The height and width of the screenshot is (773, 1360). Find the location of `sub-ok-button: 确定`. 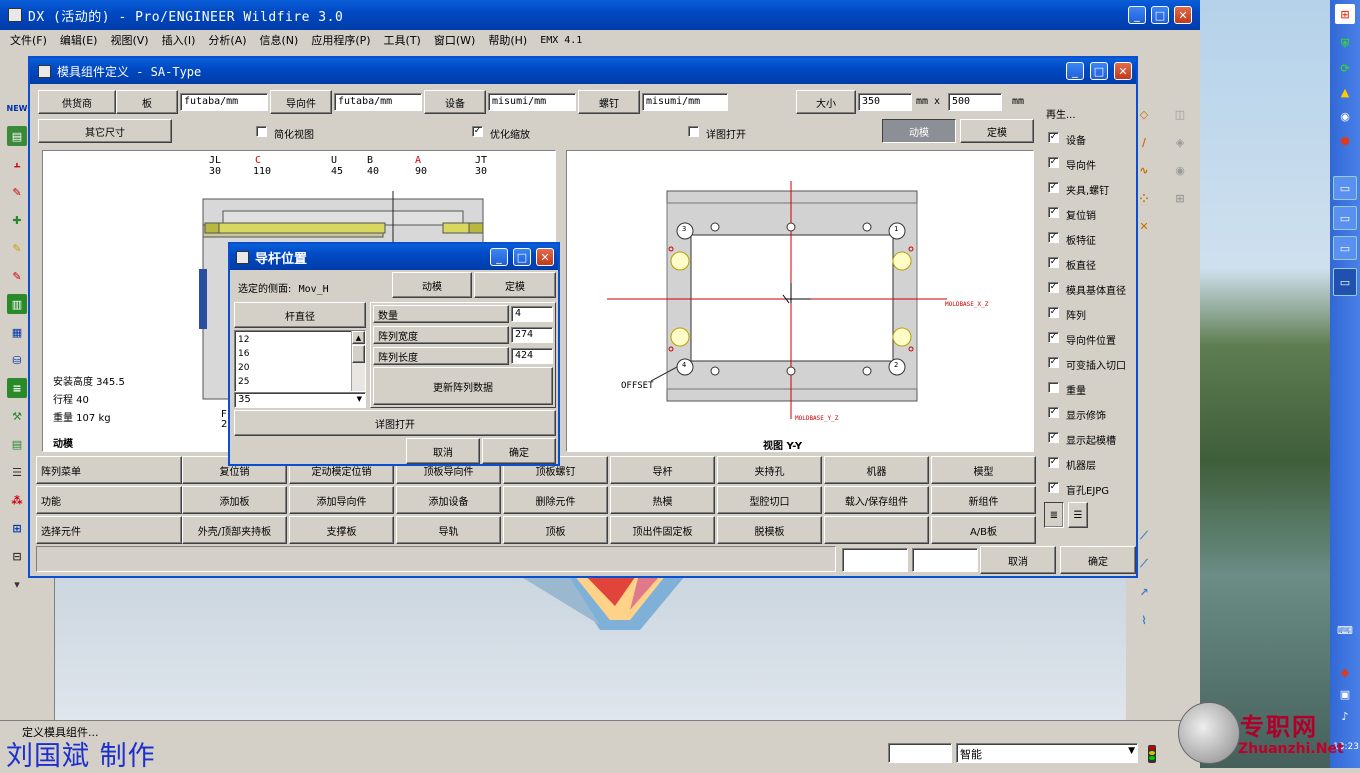

sub-ok-button: 确定 is located at coordinates (519, 451).